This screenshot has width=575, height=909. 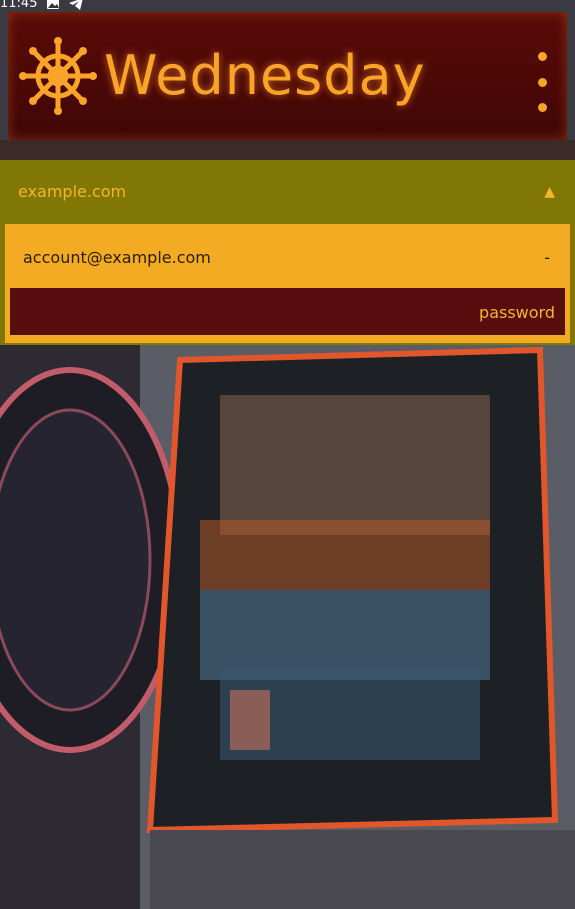 I want to click on domain-label: example.com, so click(x=72, y=191).